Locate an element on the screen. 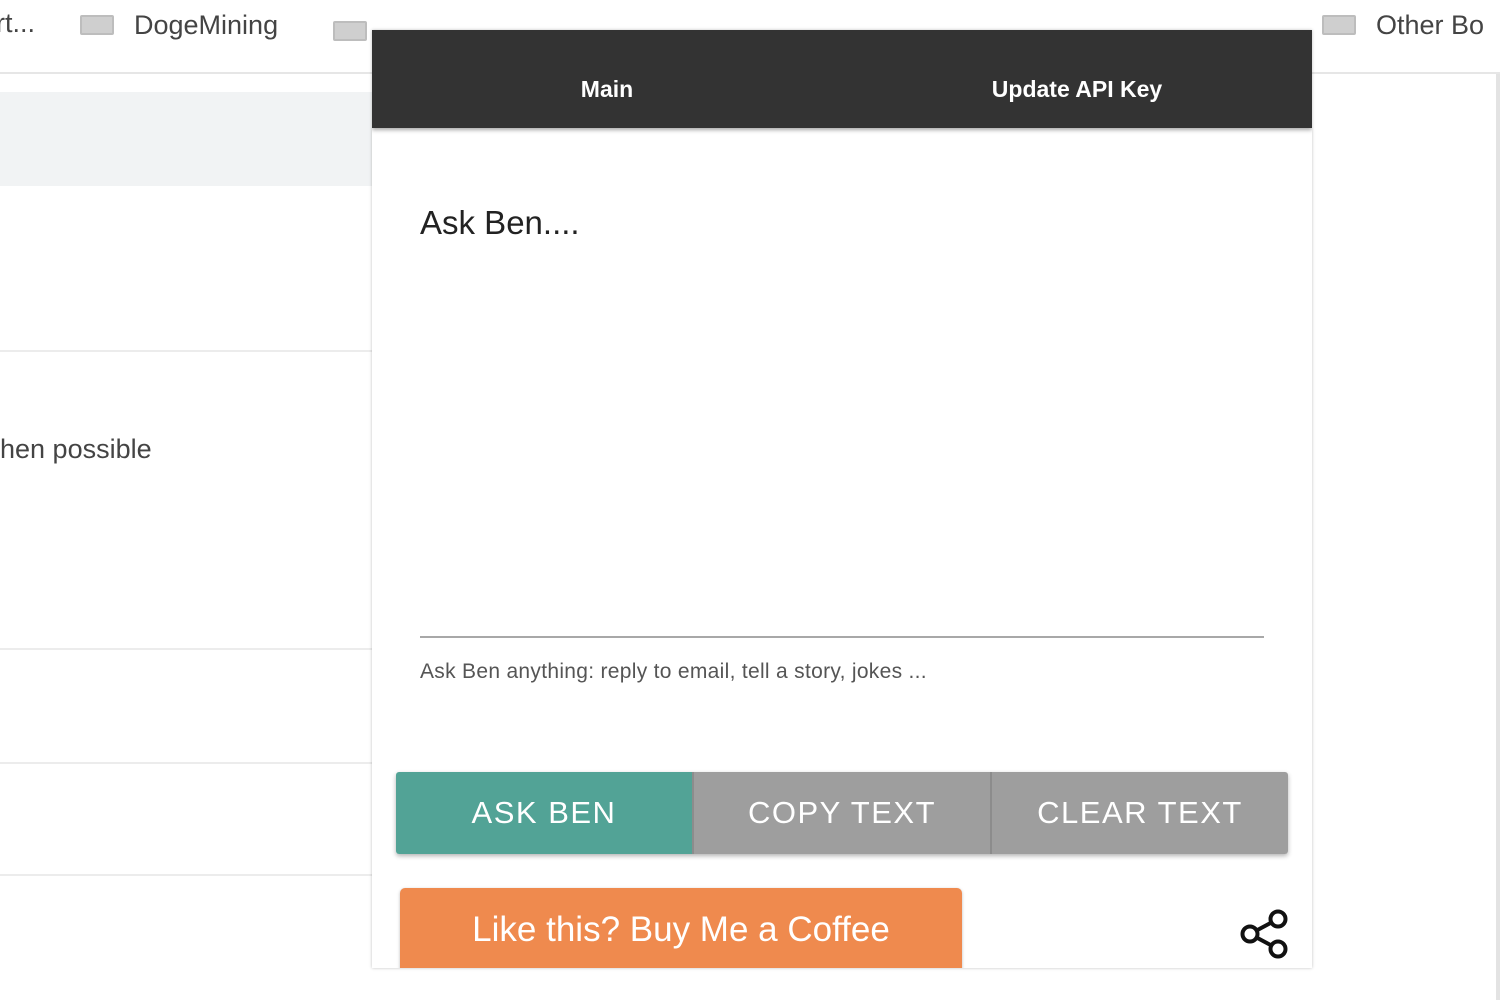  buy-me-a-coffee-button: Like this? Buy Me a Coffee is located at coordinates (681, 928).